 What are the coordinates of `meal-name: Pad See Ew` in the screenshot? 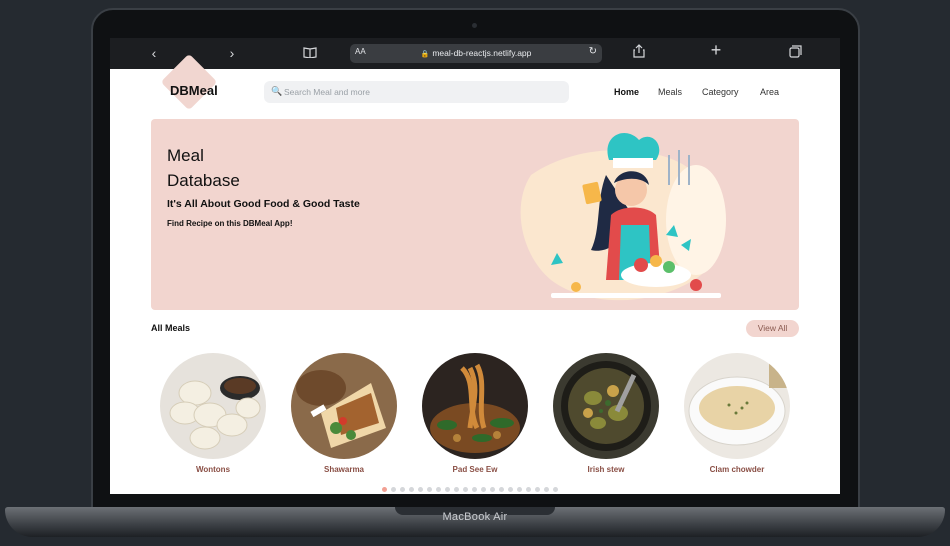 It's located at (475, 469).